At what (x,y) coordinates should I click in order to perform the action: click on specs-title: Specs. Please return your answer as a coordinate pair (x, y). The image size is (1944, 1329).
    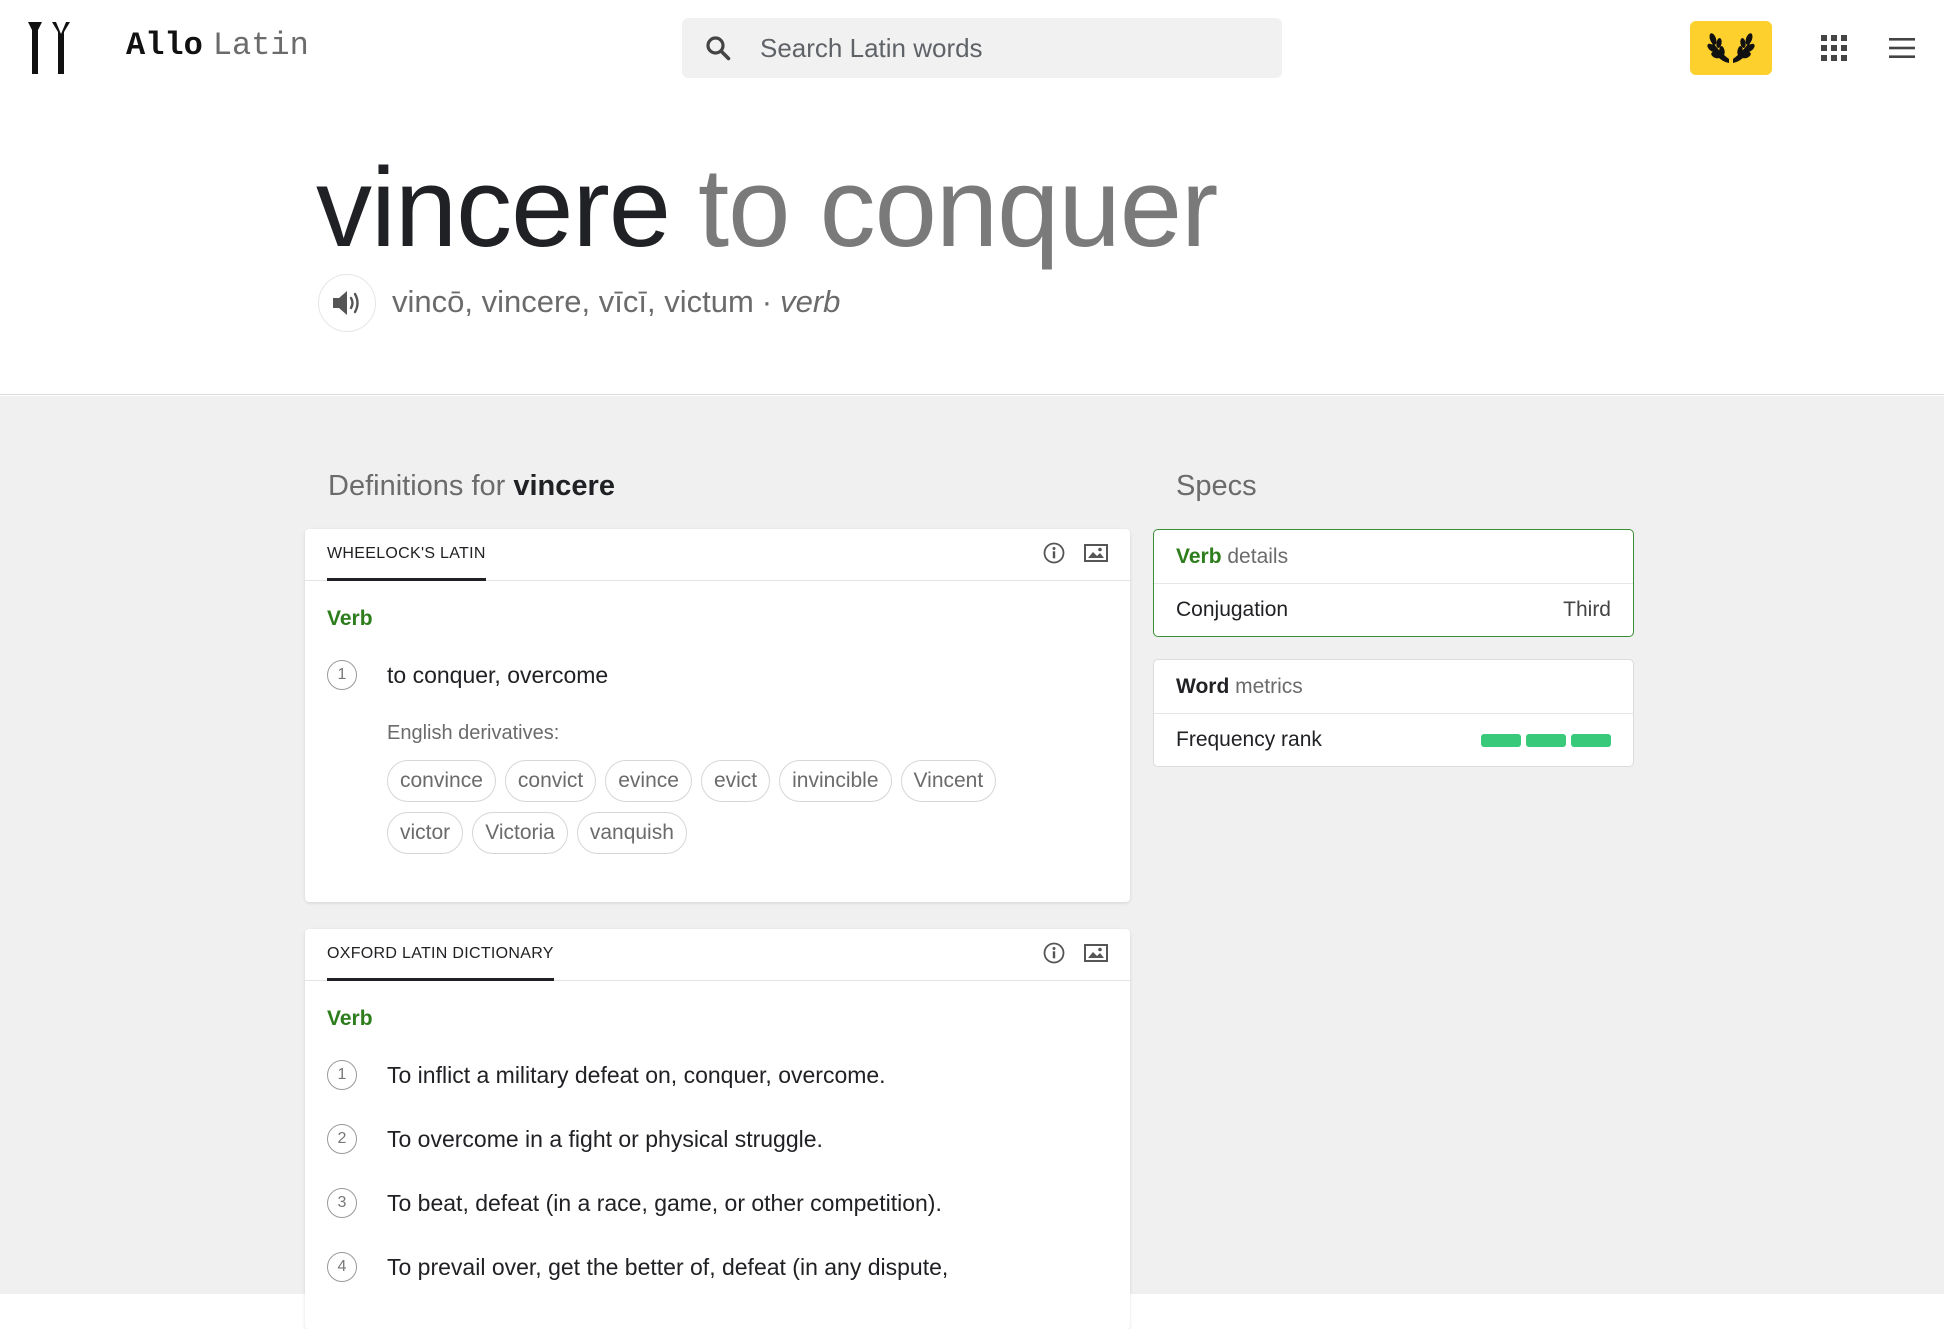
    Looking at the image, I should click on (1216, 486).